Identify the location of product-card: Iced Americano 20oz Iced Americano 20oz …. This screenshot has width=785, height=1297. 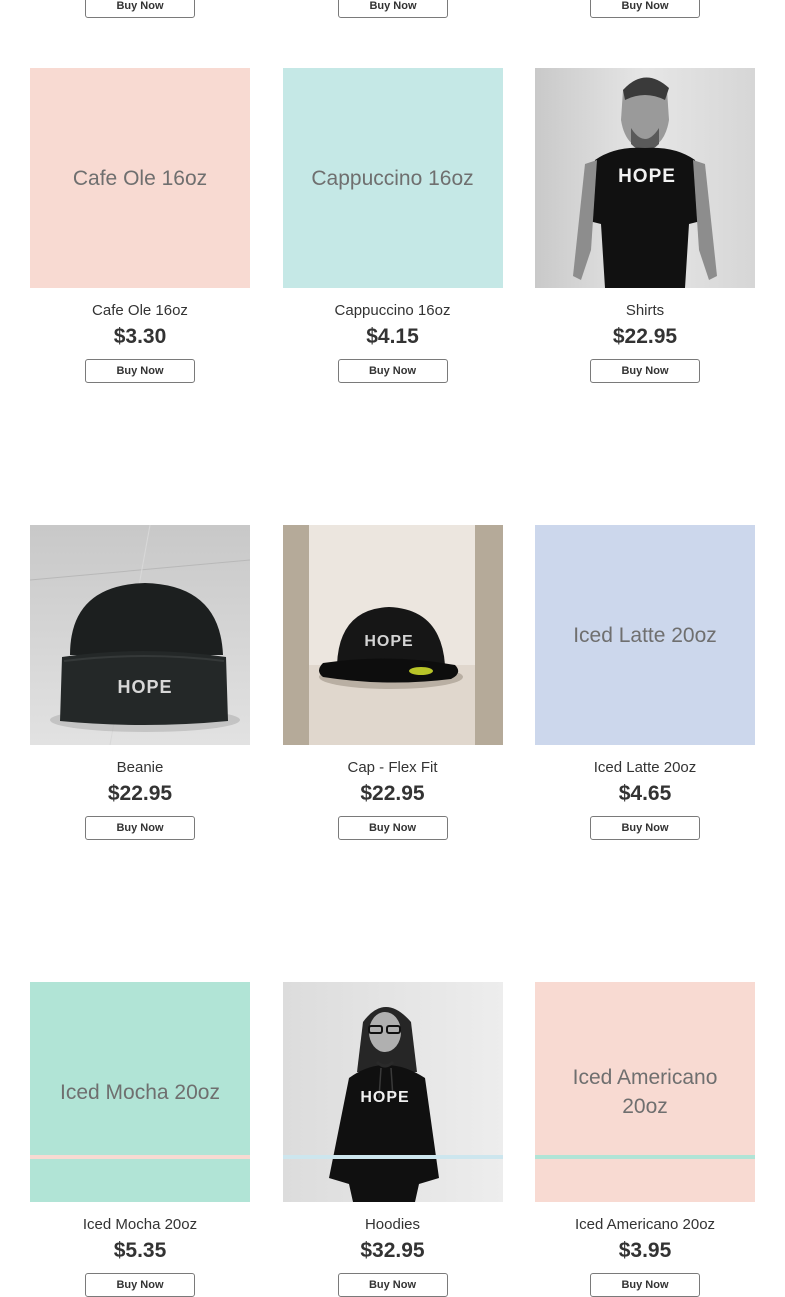
(645, 1139).